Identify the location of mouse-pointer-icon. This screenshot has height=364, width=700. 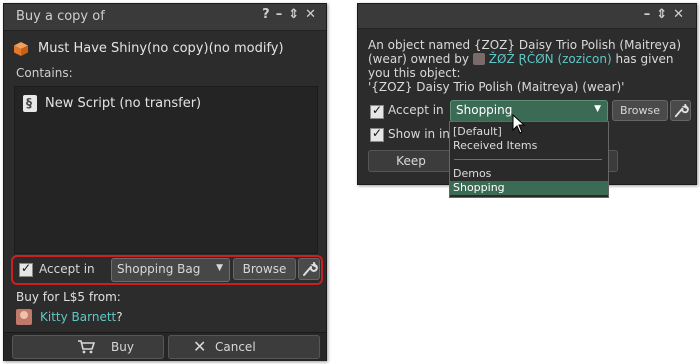
(519, 124).